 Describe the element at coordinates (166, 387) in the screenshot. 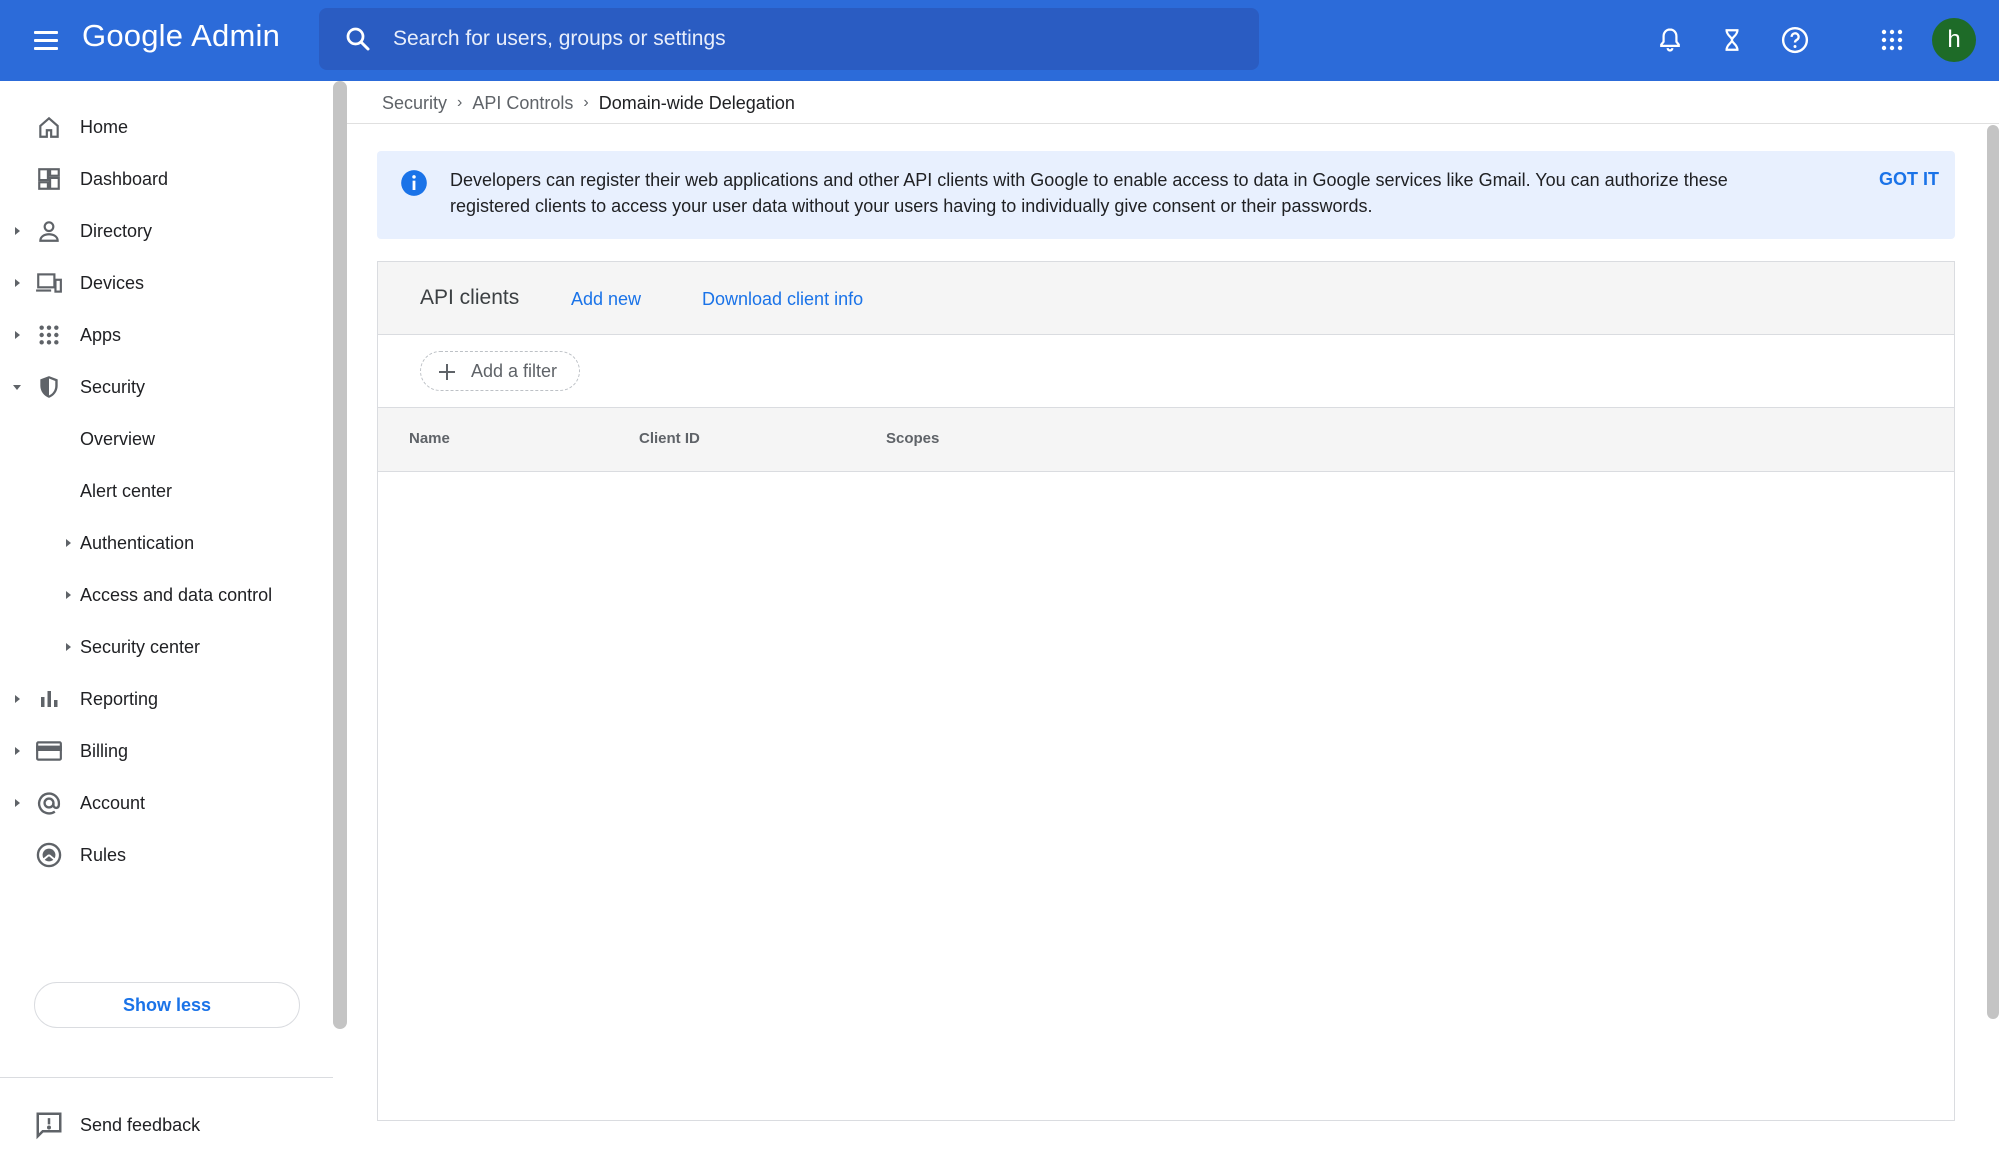

I see `sidebar-item-security: Security` at that location.